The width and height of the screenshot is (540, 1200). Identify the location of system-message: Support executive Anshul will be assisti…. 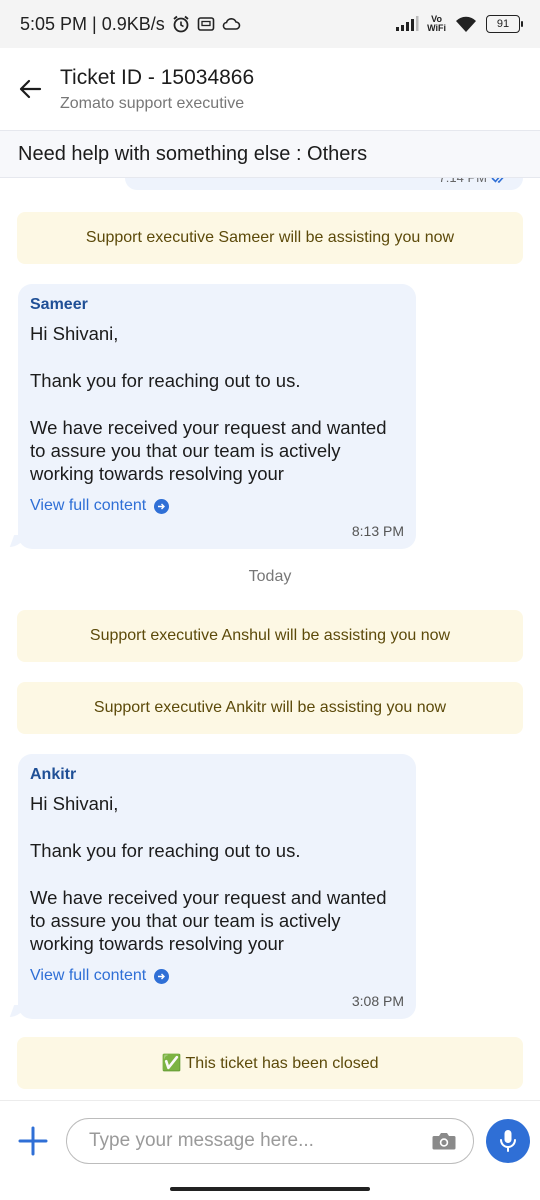
(270, 636).